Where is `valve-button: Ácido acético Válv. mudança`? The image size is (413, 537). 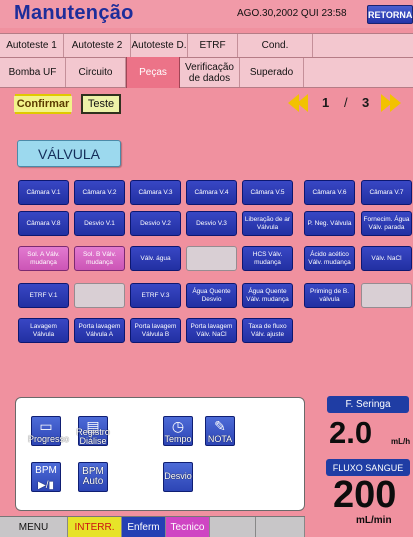 valve-button: Ácido acético Válv. mudança is located at coordinates (329, 258).